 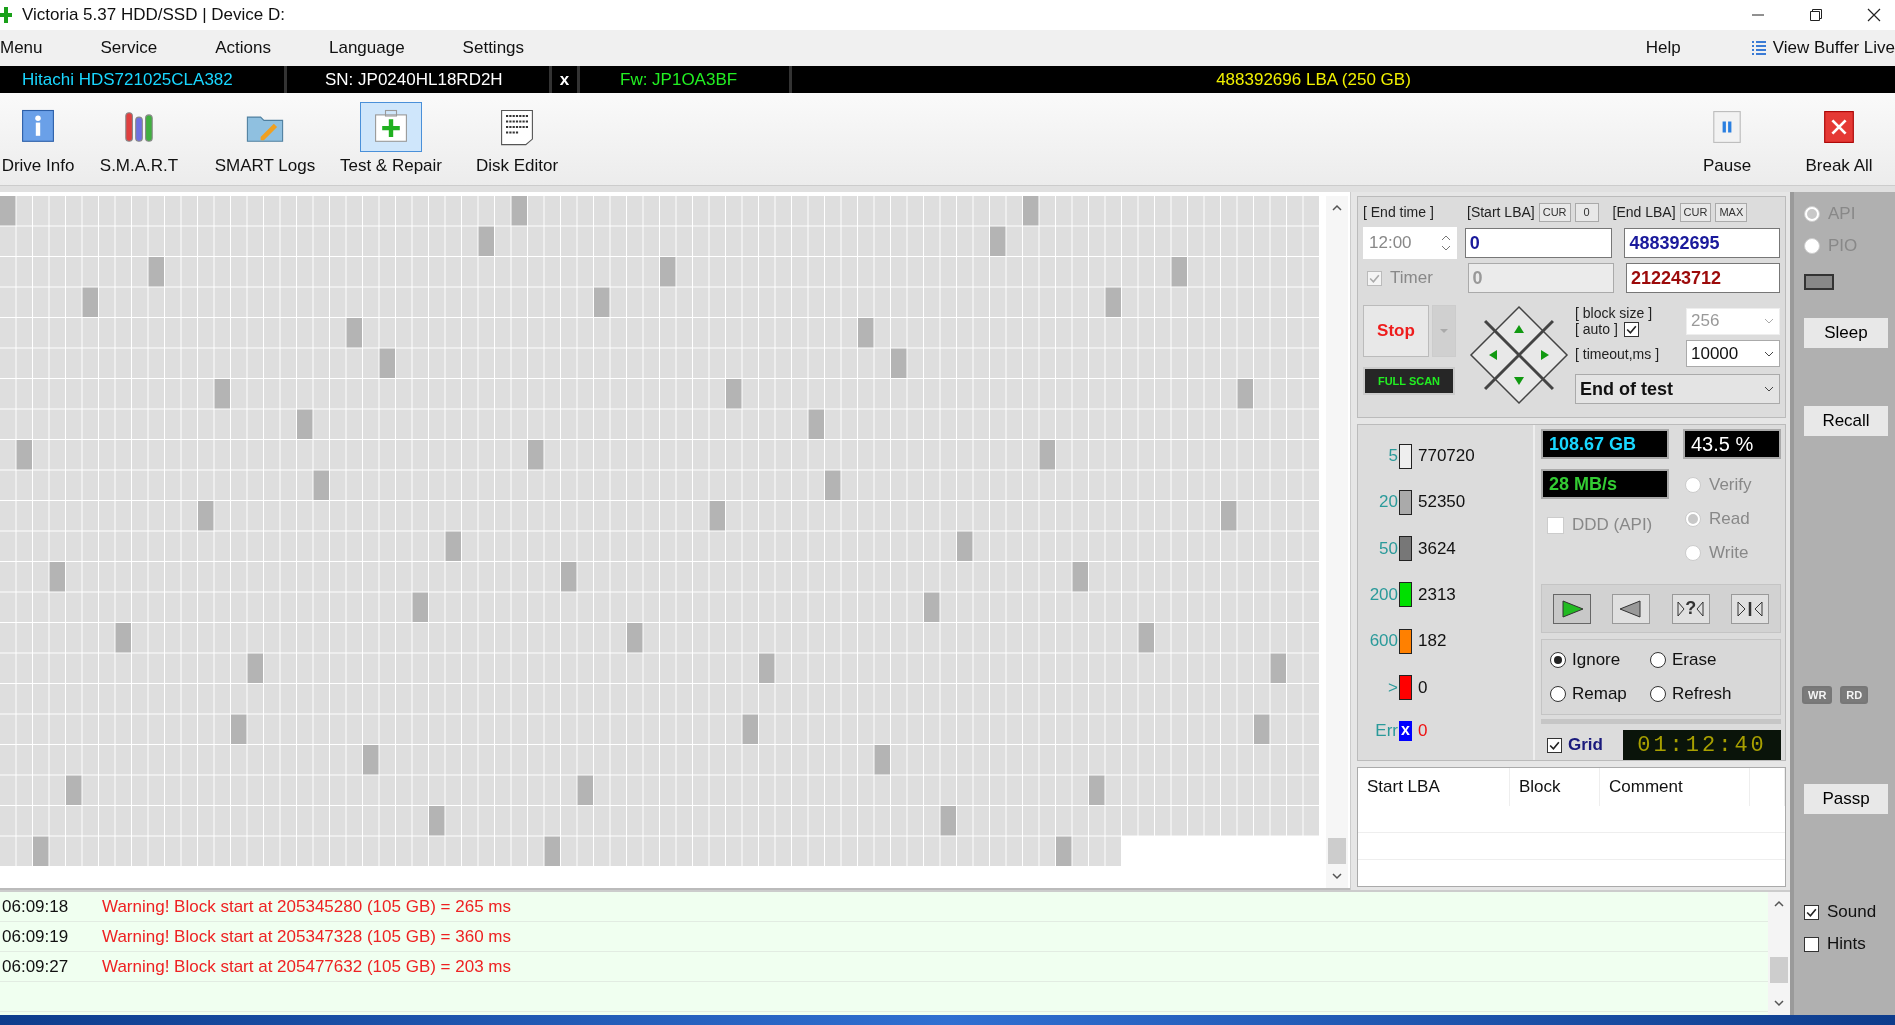 I want to click on drive-capacity: 488392696 LBA (250 GB), so click(x=1313, y=79).